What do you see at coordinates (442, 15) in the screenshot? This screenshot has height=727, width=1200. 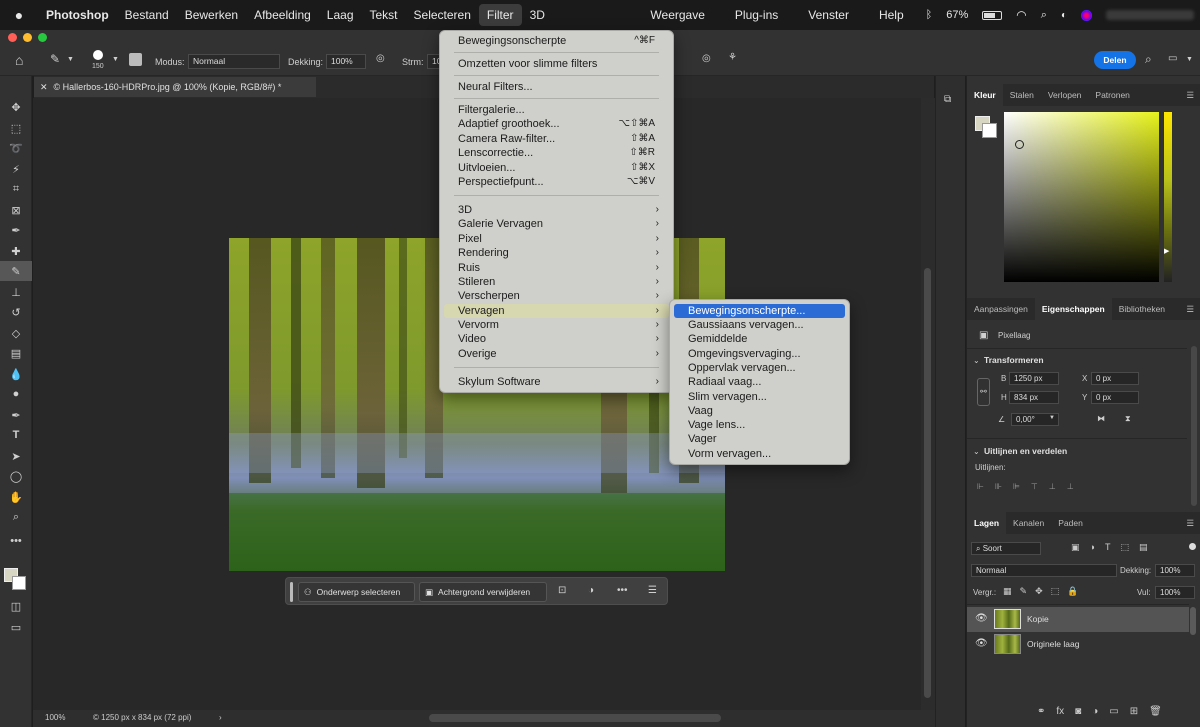 I see `menu-selecteren: Selecteren` at bounding box center [442, 15].